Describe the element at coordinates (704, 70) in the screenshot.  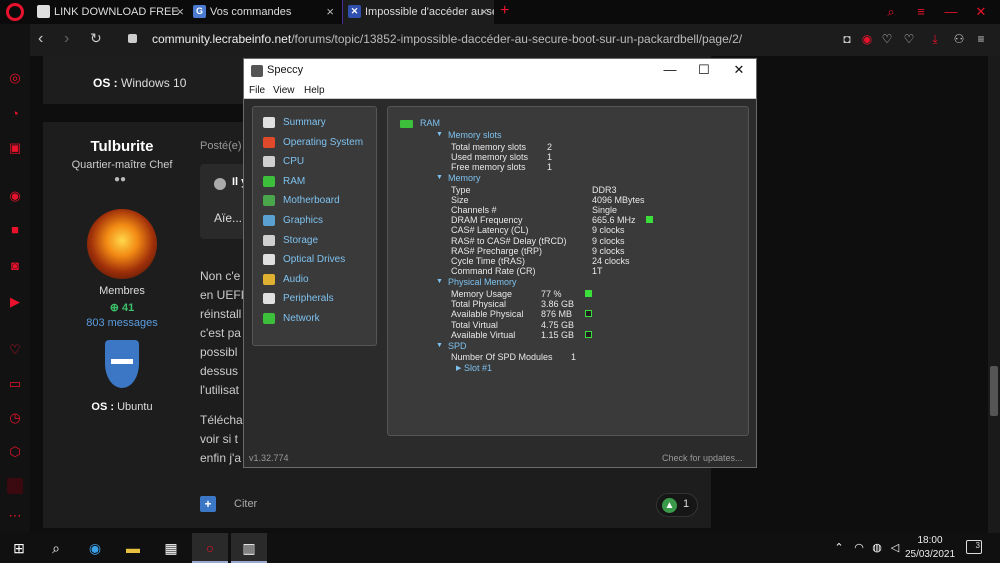
I see `maximize-button: ☐` at that location.